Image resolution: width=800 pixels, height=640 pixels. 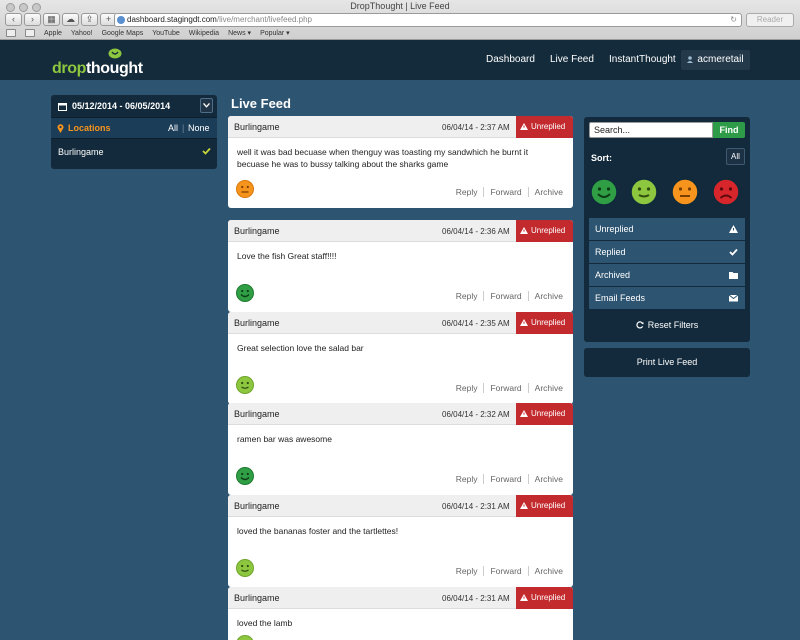 I want to click on location-pin-icon, so click(x=60, y=128).